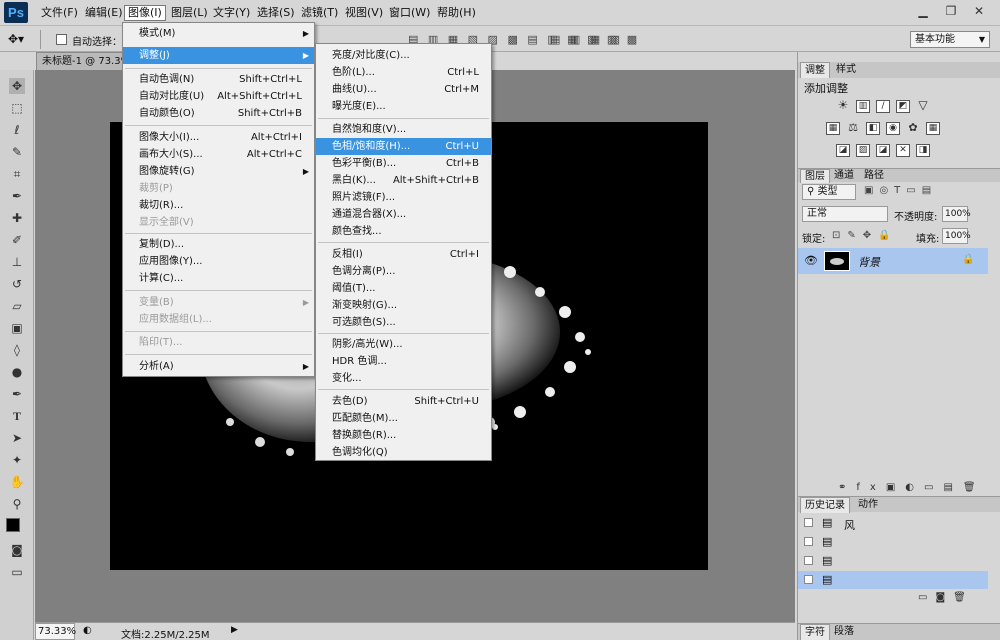  I want to click on lasso-tool-icon: ℓ, so click(17, 130).